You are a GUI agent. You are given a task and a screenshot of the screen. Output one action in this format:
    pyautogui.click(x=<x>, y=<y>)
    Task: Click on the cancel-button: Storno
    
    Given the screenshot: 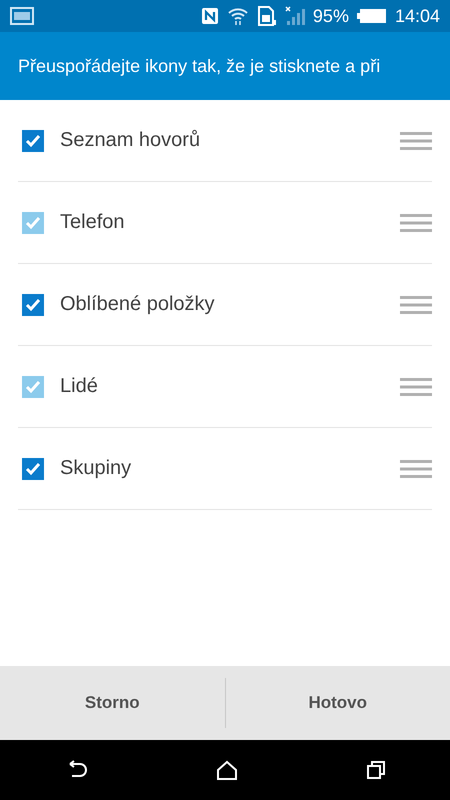 What is the action you would take?
    pyautogui.click(x=112, y=703)
    